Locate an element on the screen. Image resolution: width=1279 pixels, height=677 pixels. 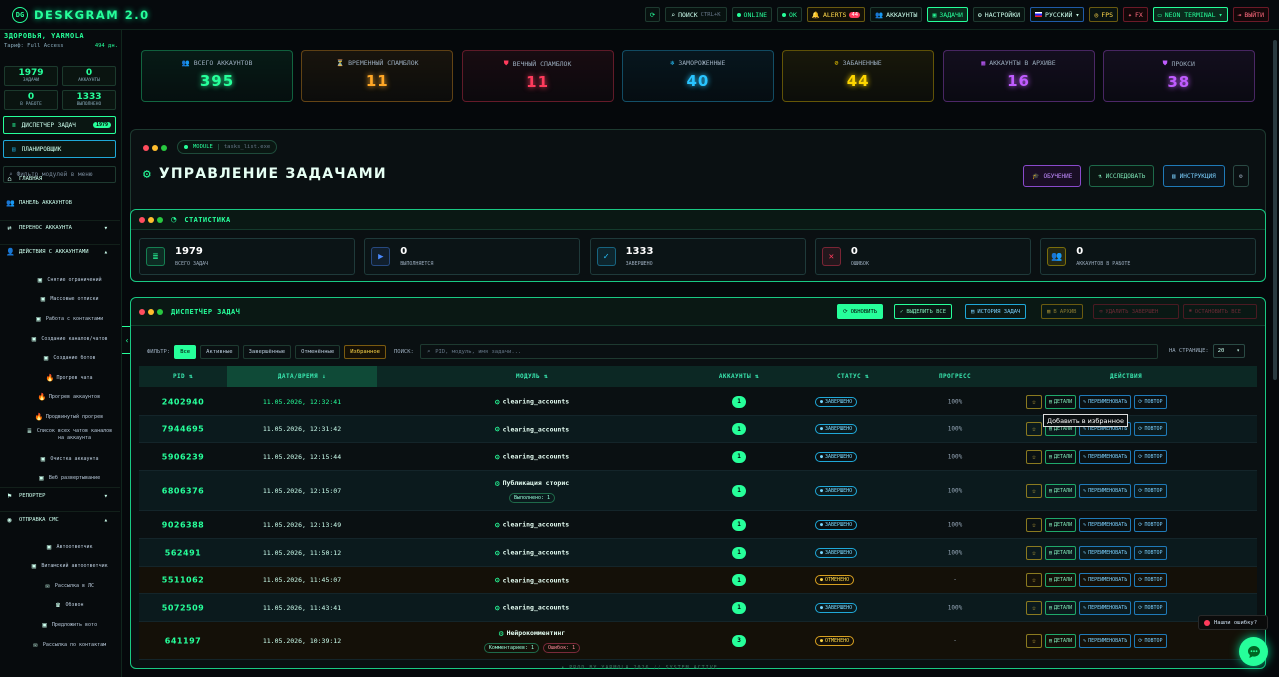
sidebar-item-16: ▣ Веб развертывание is located at coordinates (60, 477).